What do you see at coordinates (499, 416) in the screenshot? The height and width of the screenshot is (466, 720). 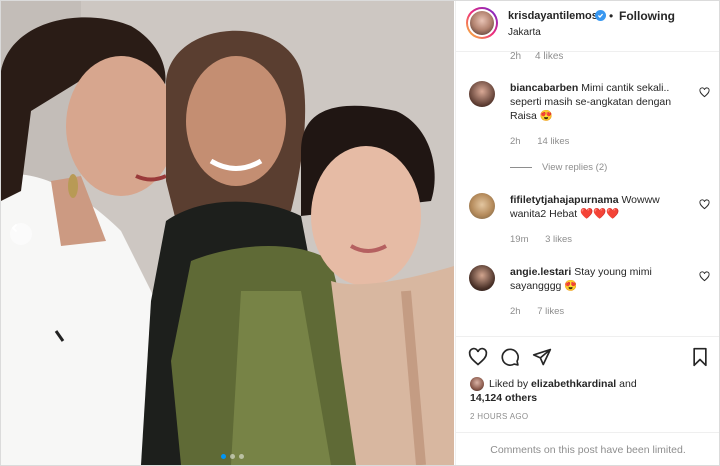 I see `post-timestamp: 2 HOURS AGO` at bounding box center [499, 416].